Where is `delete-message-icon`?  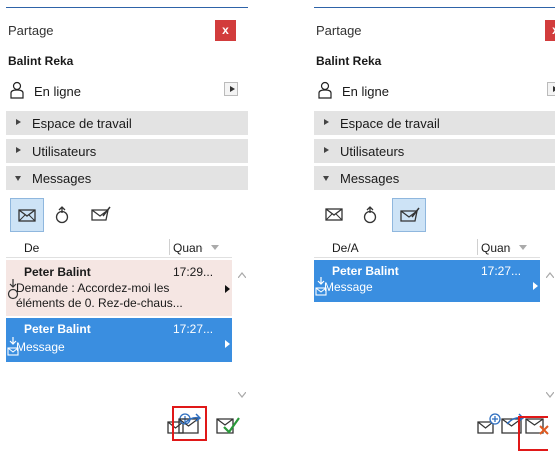
delete-message-icon is located at coordinates (537, 424).